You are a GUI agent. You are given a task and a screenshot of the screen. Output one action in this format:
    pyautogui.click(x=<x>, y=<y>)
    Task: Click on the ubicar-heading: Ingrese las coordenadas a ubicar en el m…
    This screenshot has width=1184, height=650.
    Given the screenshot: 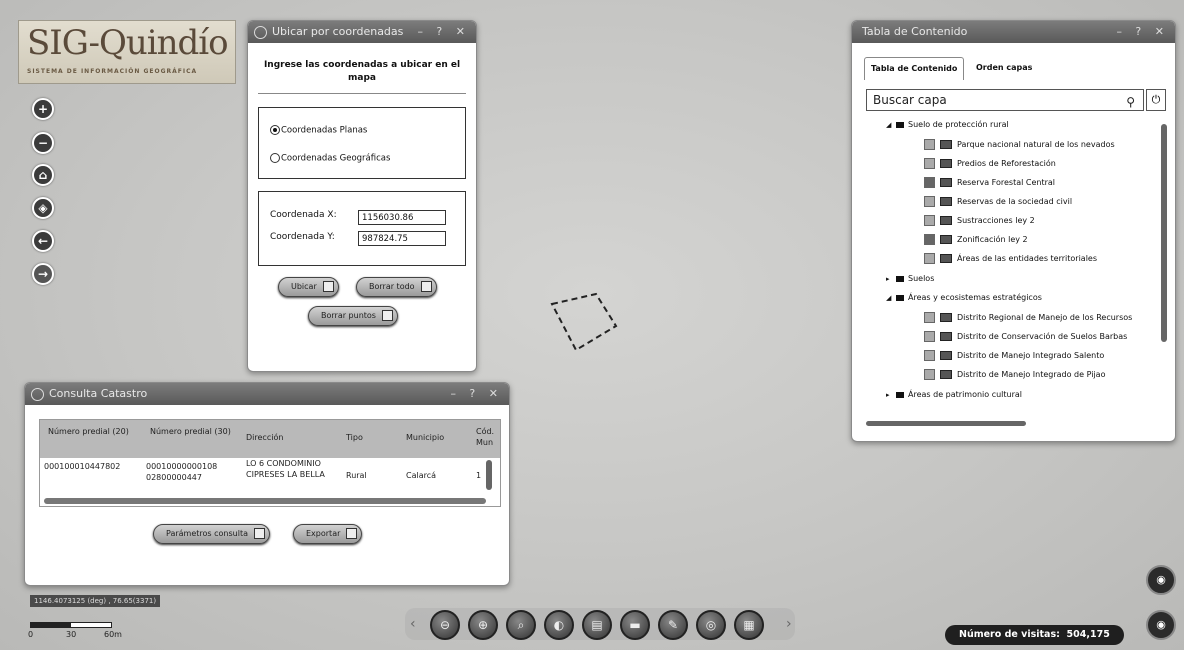 What is the action you would take?
    pyautogui.click(x=362, y=71)
    